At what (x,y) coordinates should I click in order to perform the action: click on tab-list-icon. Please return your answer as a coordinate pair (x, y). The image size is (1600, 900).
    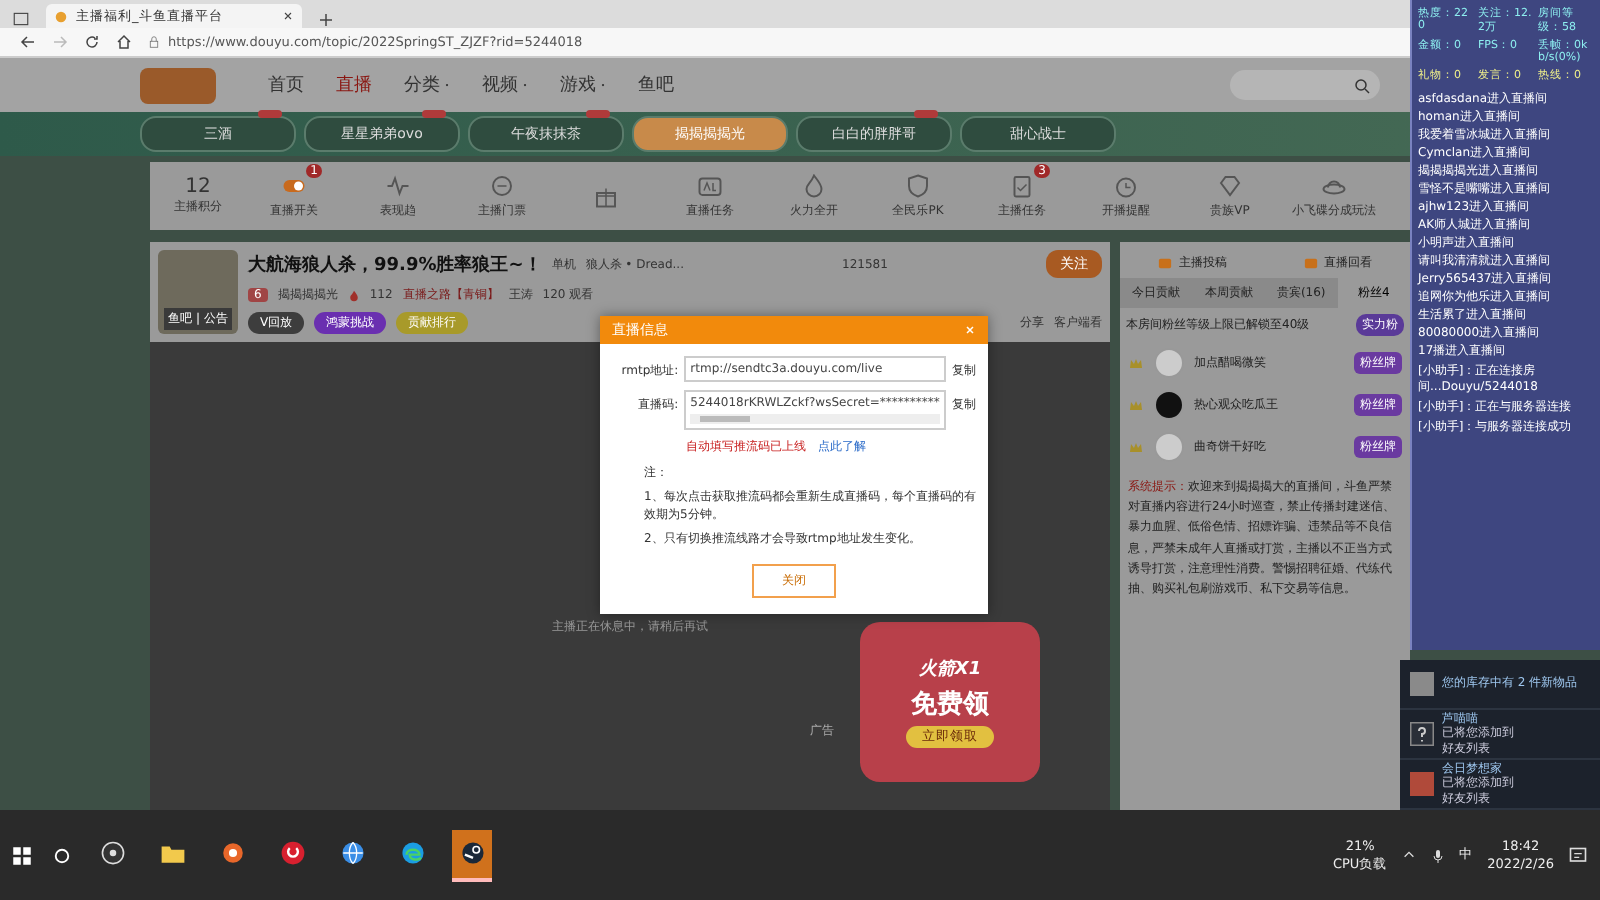
    Looking at the image, I should click on (21, 19).